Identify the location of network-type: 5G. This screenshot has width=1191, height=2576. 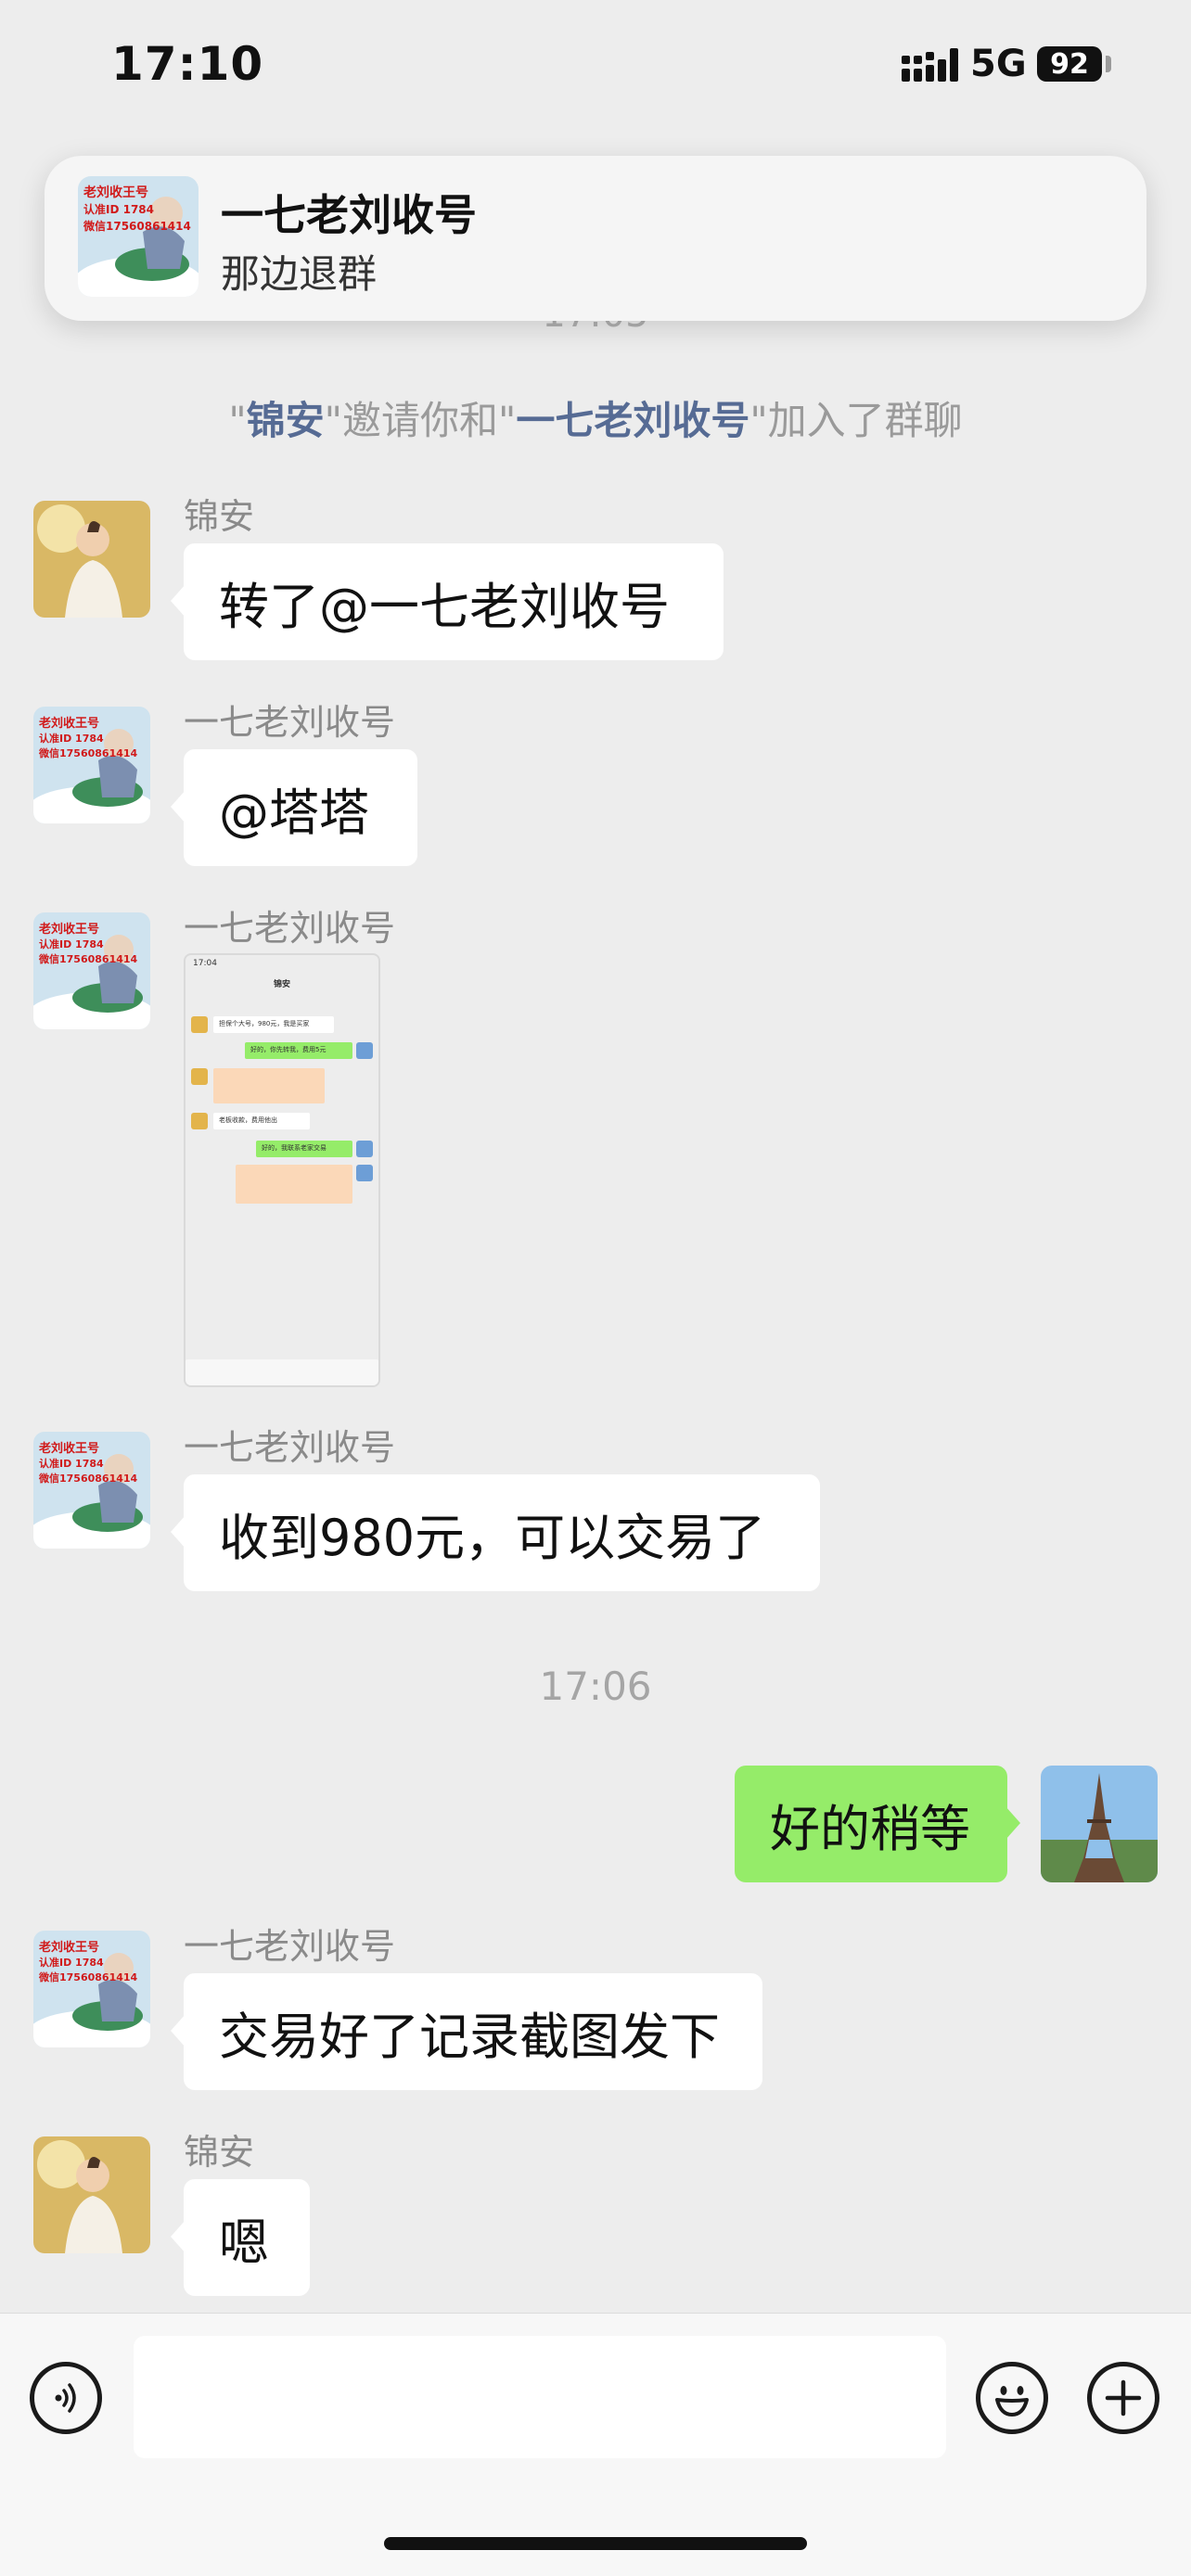
(999, 64).